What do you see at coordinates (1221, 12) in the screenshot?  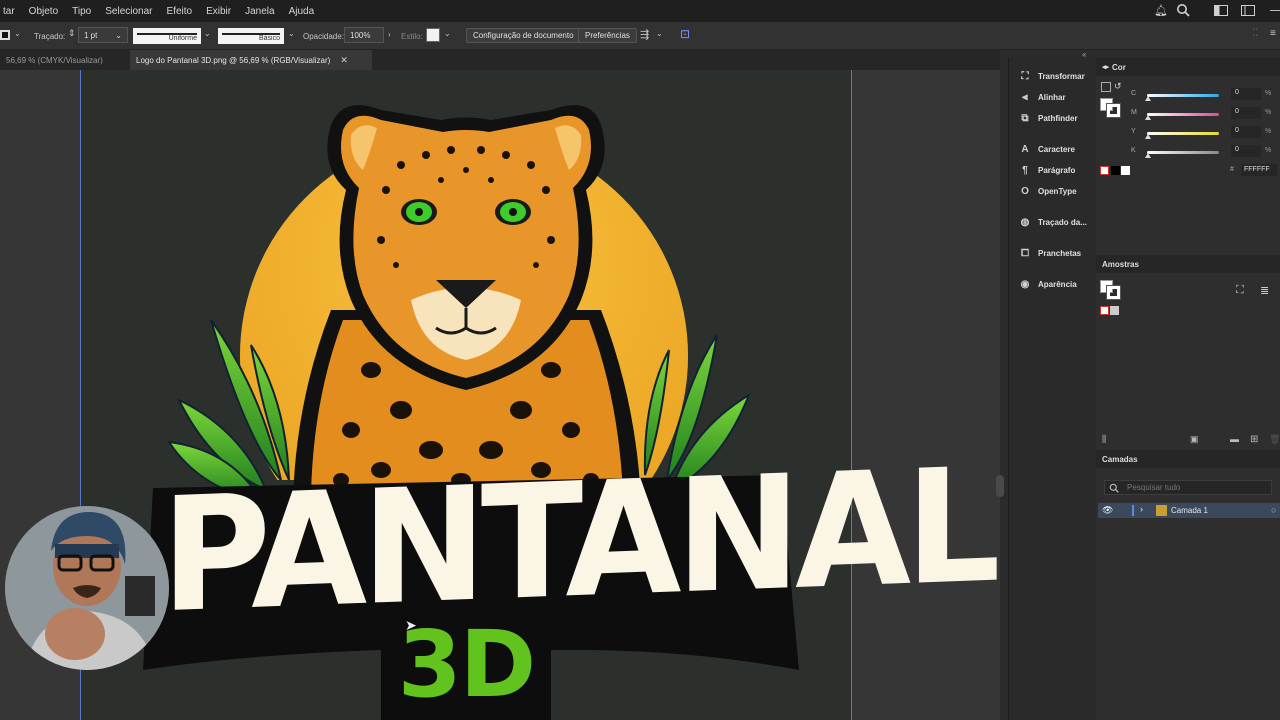 I see `workspace-switcher-icon` at bounding box center [1221, 12].